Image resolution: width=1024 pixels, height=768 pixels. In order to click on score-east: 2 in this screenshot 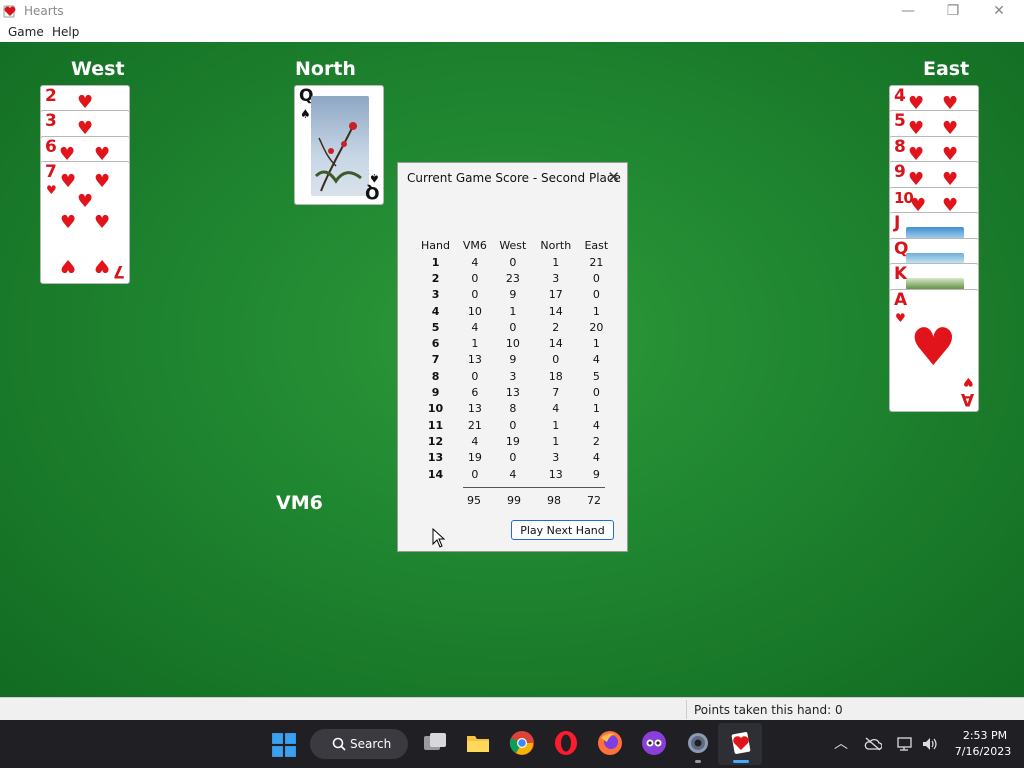, I will do `click(596, 441)`.